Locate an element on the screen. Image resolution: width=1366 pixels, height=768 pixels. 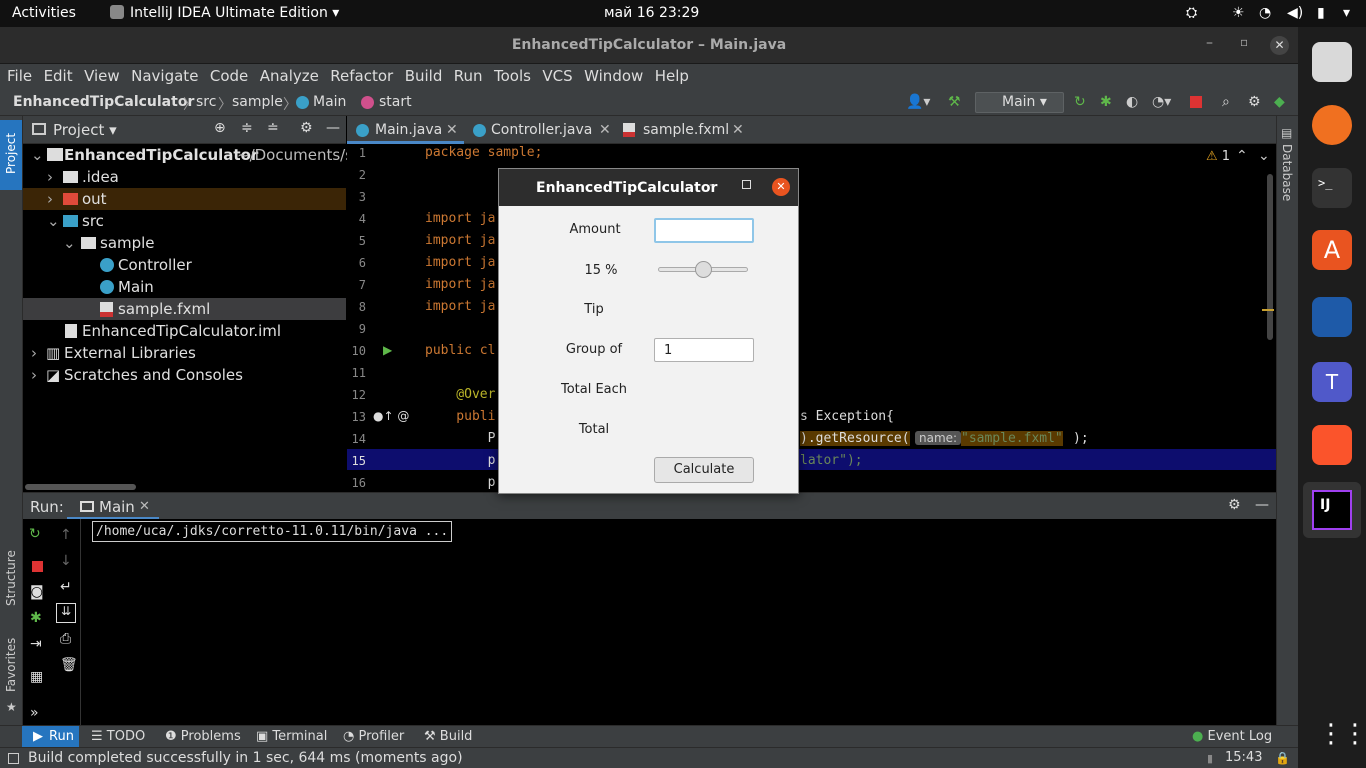
calculate-button: Calculate is located at coordinates (704, 470).